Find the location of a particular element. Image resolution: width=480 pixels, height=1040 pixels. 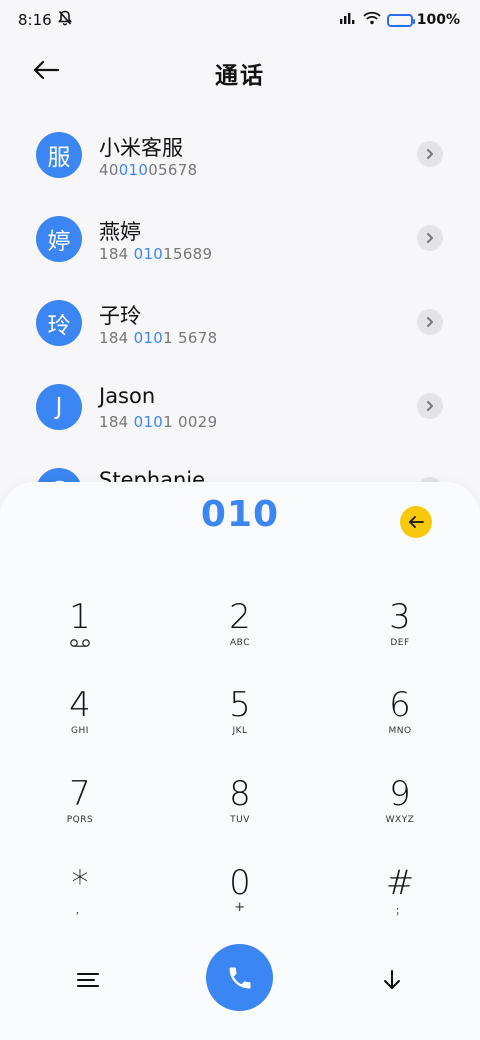

key-digit: 2 is located at coordinates (240, 617).